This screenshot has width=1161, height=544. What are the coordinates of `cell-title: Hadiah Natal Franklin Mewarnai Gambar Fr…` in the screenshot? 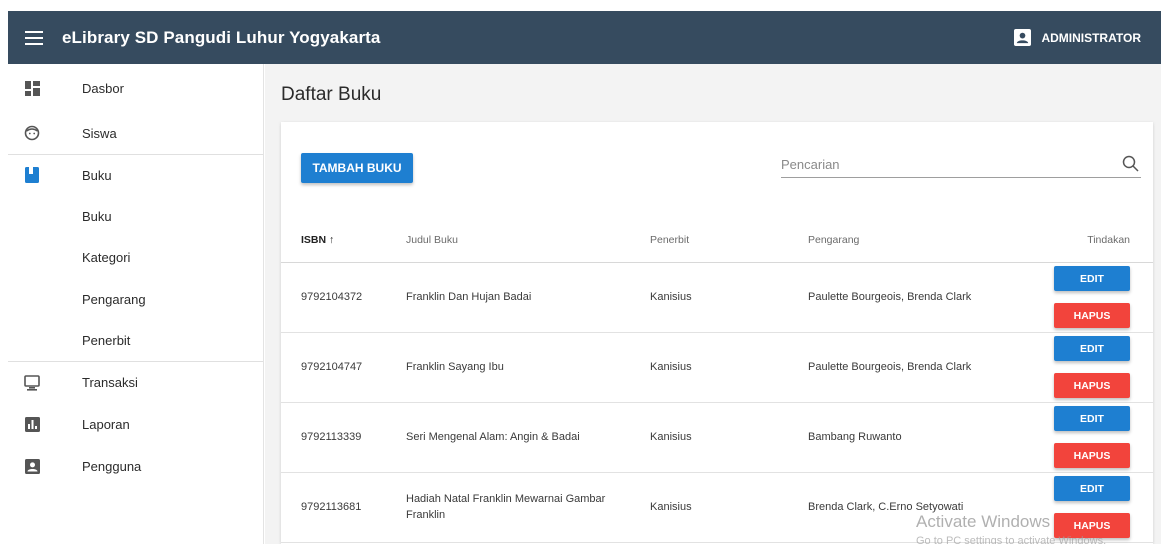 It's located at (528, 507).